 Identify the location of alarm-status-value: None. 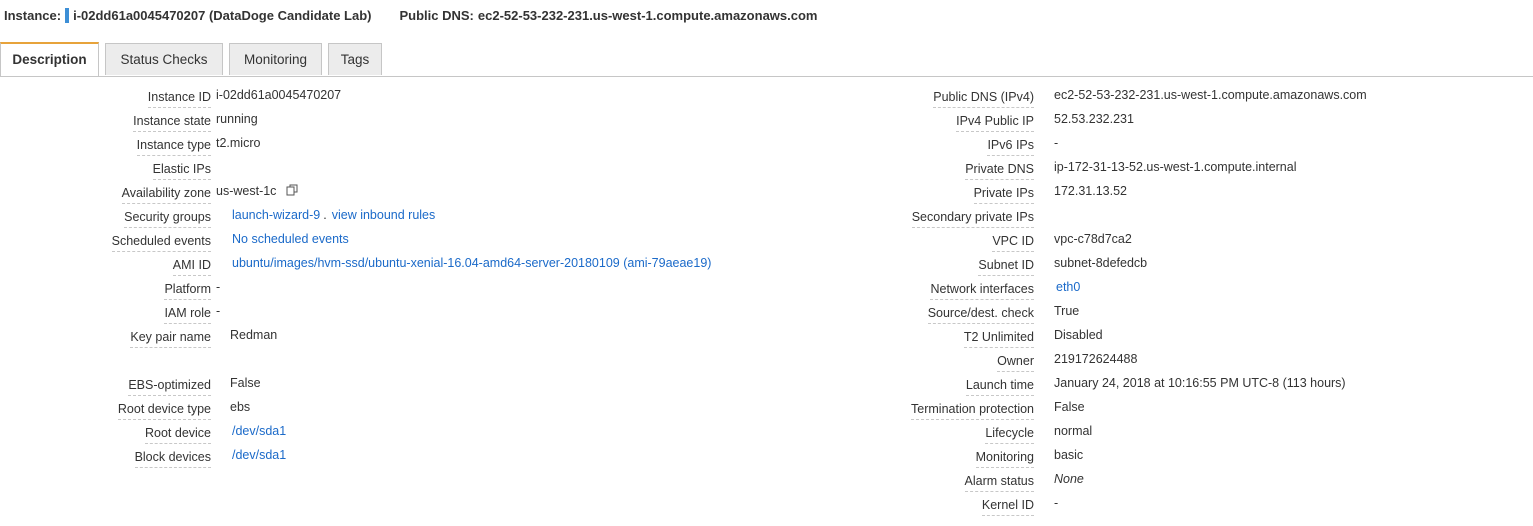
(1069, 479).